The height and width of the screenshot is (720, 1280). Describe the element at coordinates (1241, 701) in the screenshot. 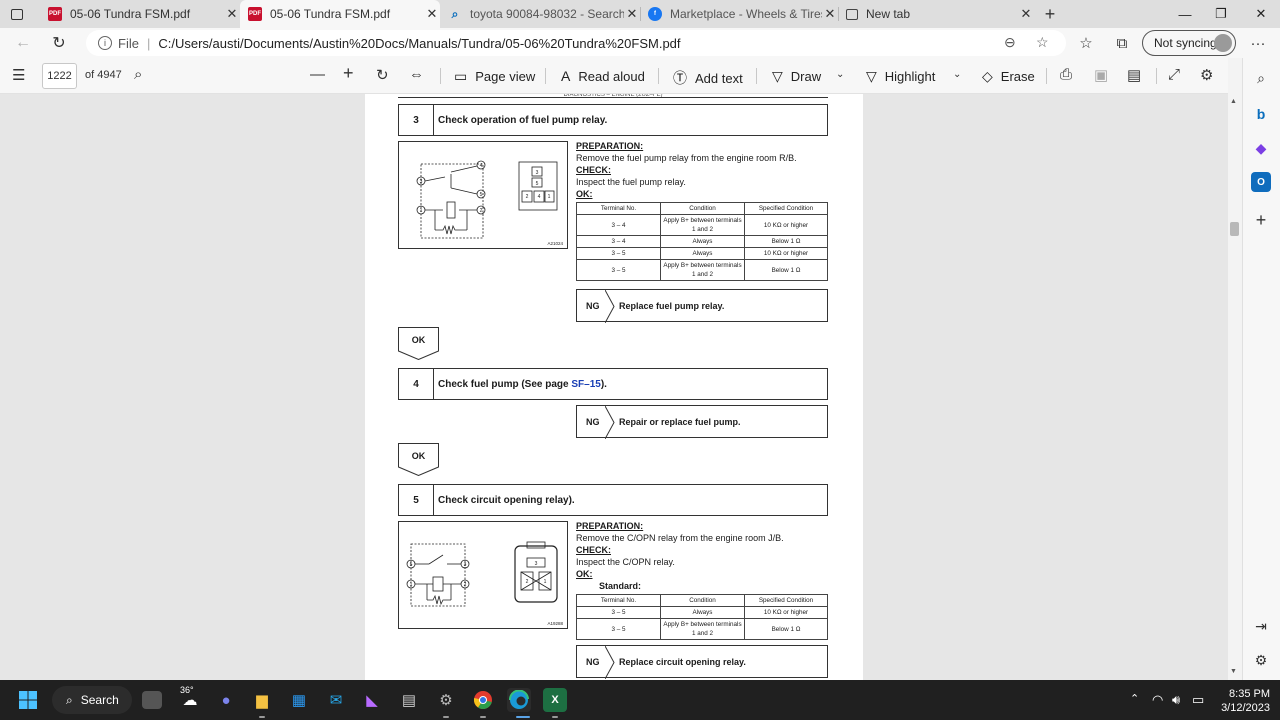

I see `system-clock: 8:35 PM 3/12/2023` at that location.